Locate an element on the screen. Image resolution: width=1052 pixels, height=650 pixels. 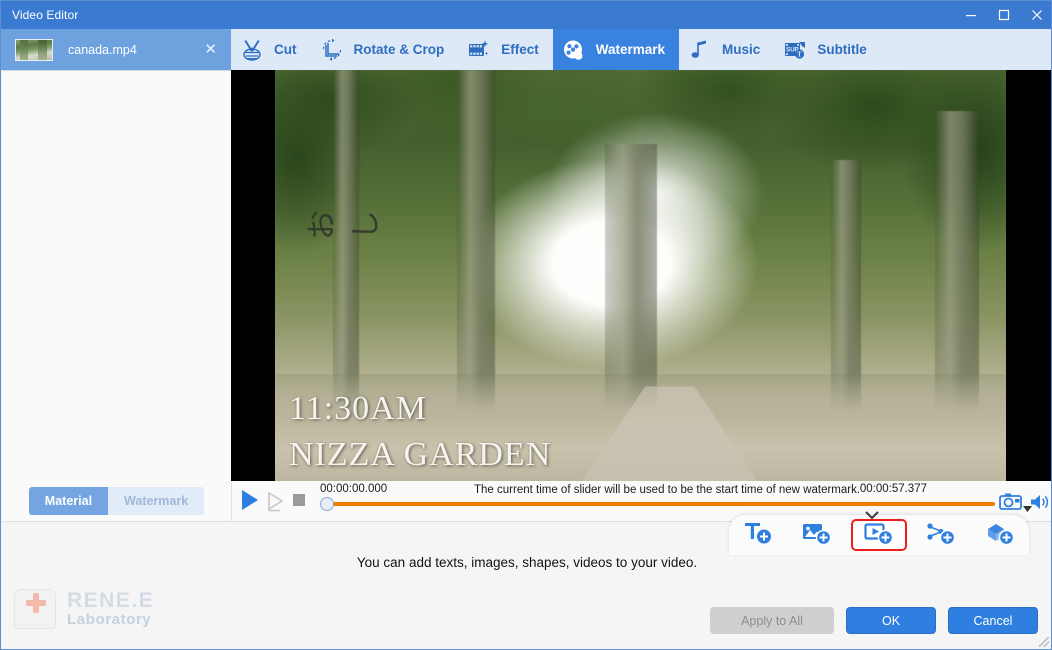
video-overlay-place: NIZZA GARDEN is located at coordinates (420, 454).